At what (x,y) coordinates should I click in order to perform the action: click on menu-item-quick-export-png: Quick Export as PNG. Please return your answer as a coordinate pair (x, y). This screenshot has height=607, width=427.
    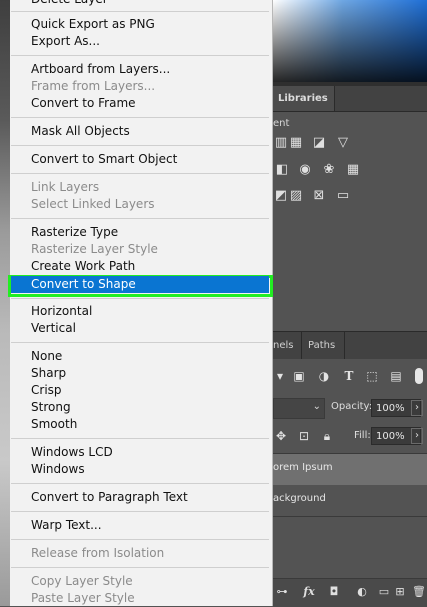
    Looking at the image, I should click on (140, 24).